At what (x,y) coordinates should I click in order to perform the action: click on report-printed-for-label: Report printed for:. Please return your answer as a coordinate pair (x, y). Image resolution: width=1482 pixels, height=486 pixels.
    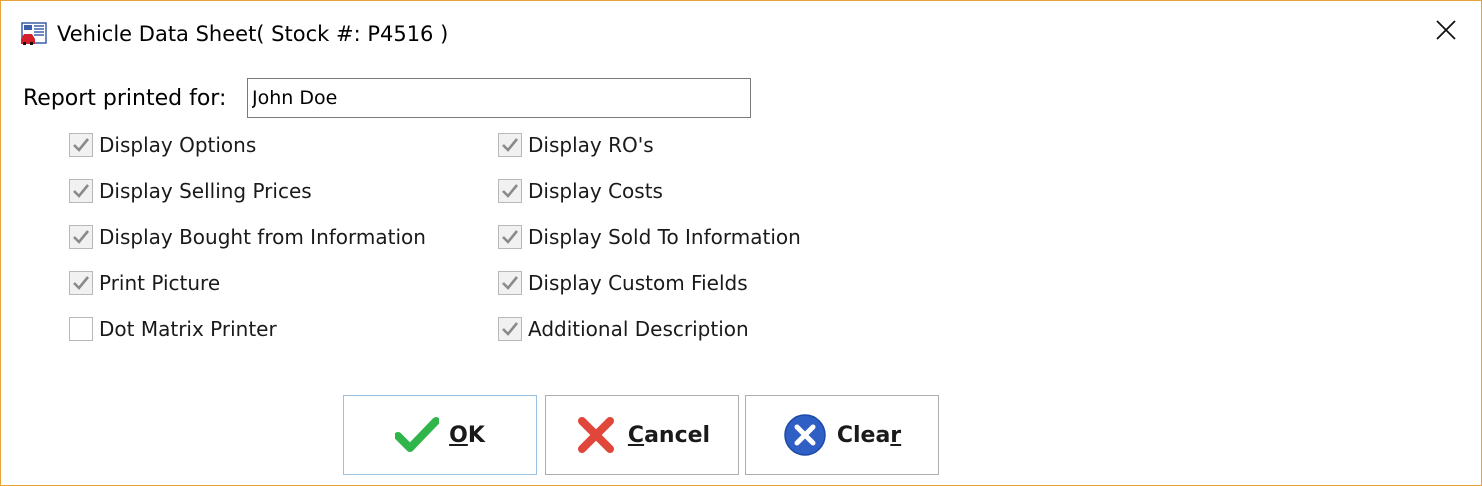
    Looking at the image, I should click on (125, 98).